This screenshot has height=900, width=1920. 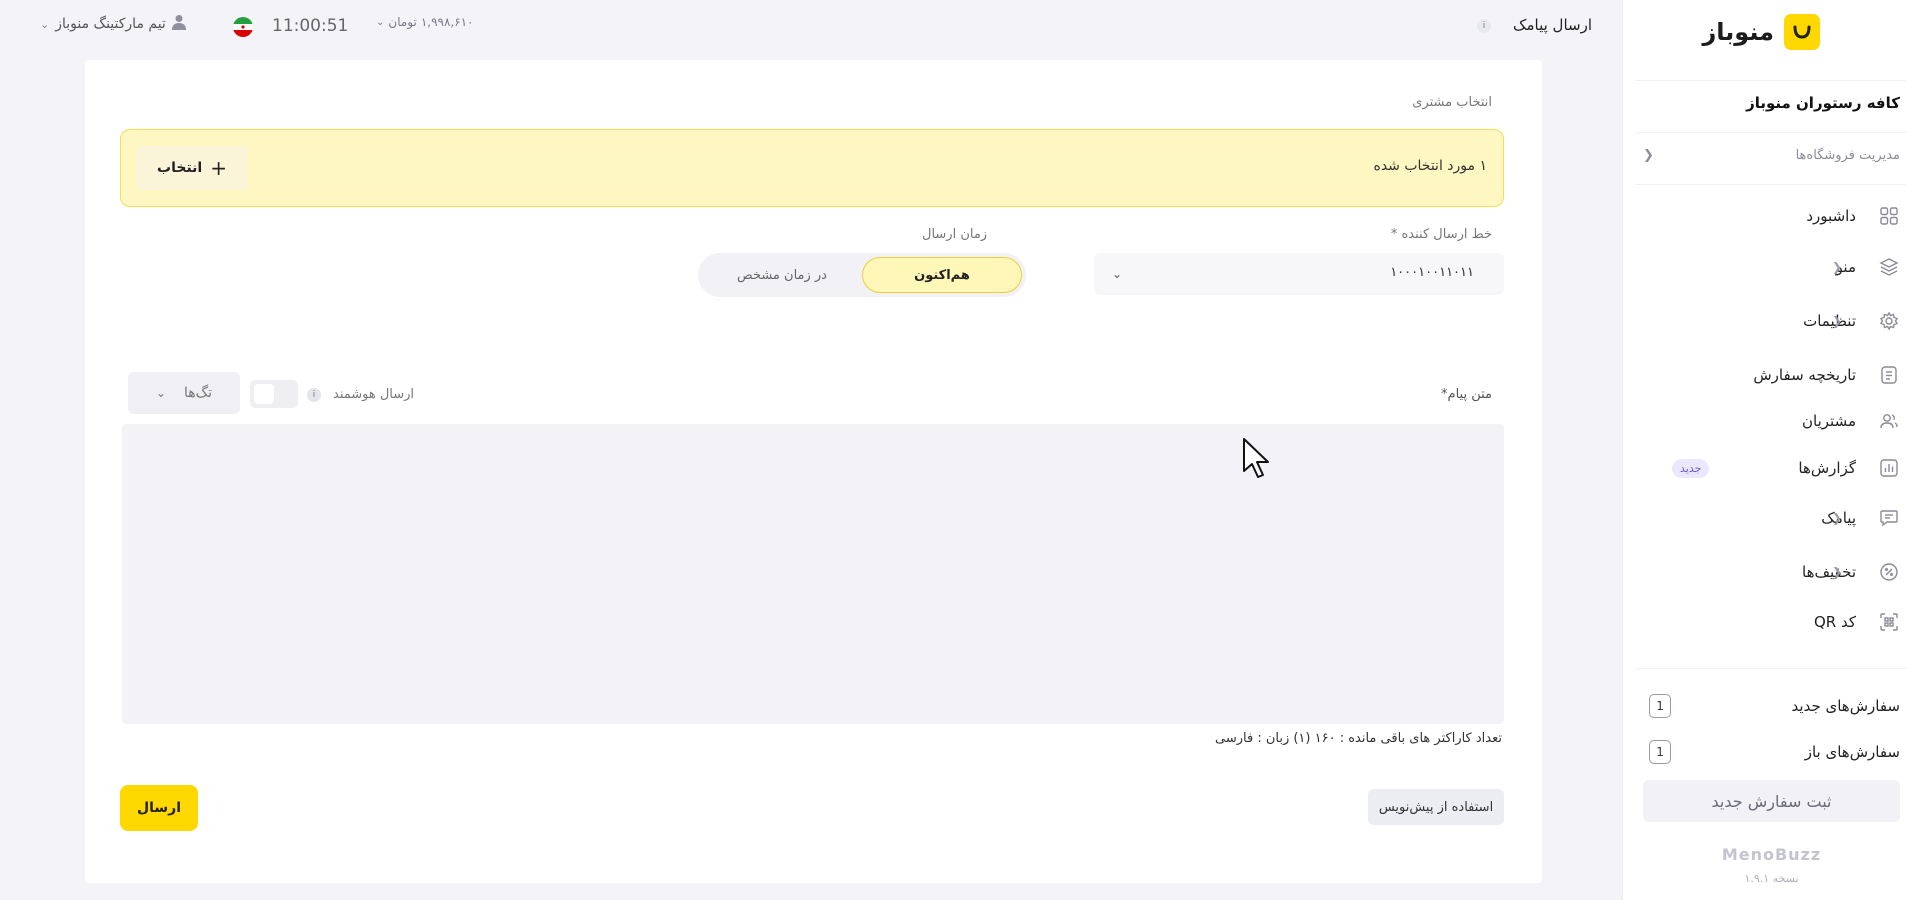 What do you see at coordinates (1889, 622) in the screenshot?
I see `qr-icon` at bounding box center [1889, 622].